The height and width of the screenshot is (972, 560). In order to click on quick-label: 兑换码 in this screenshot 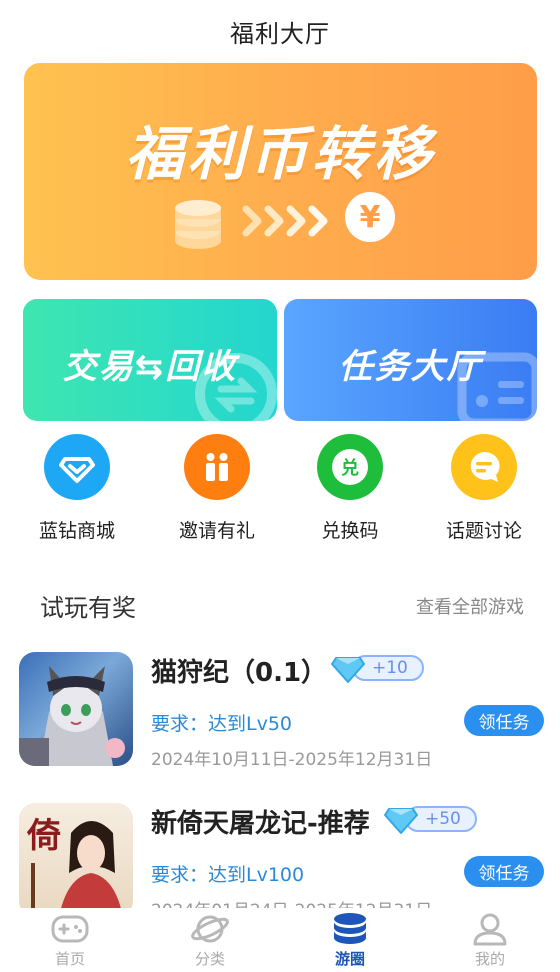, I will do `click(350, 531)`.